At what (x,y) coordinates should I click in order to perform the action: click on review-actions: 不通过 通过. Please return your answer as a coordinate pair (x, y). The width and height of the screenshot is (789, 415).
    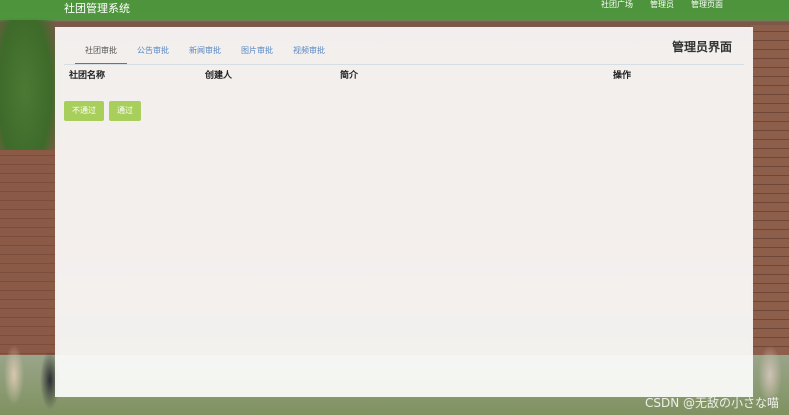
    Looking at the image, I should click on (102, 111).